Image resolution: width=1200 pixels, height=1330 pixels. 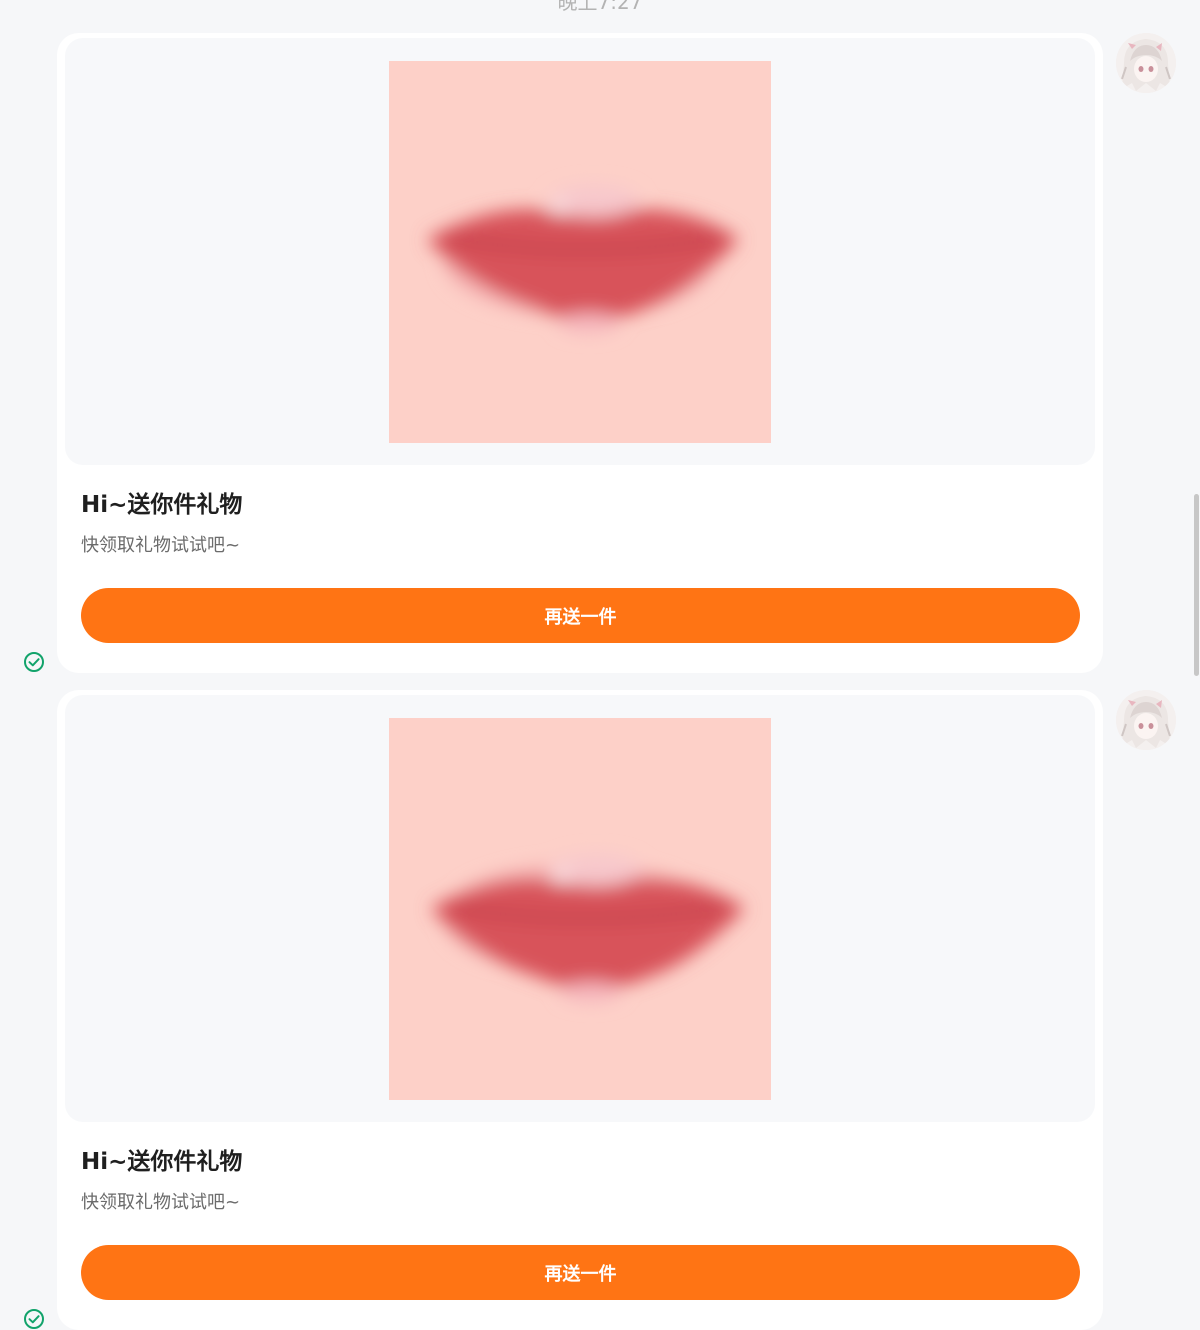 What do you see at coordinates (600, 7) in the screenshot?
I see `message-timestamp: 晚上7:27` at bounding box center [600, 7].